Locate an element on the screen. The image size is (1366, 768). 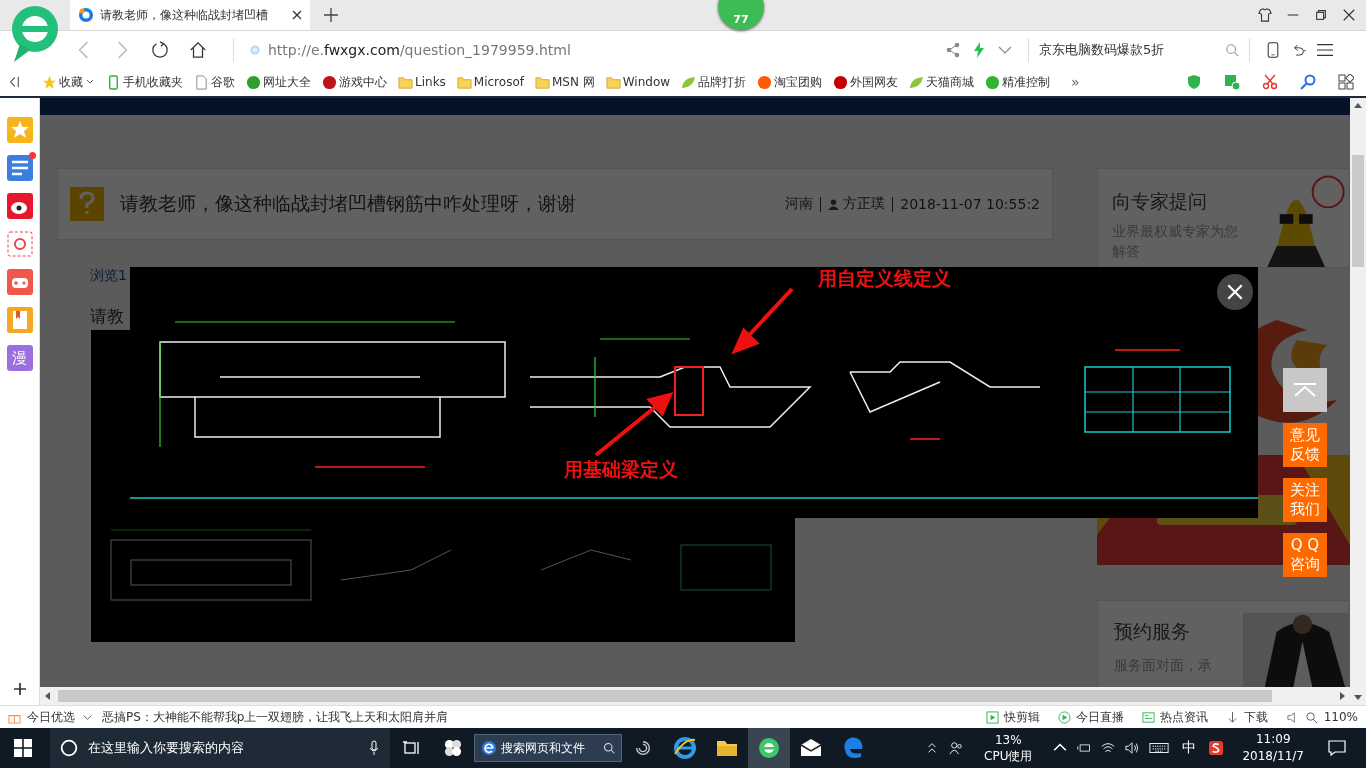
bookmark-link: 手机收藏夹 is located at coordinates (144, 82).